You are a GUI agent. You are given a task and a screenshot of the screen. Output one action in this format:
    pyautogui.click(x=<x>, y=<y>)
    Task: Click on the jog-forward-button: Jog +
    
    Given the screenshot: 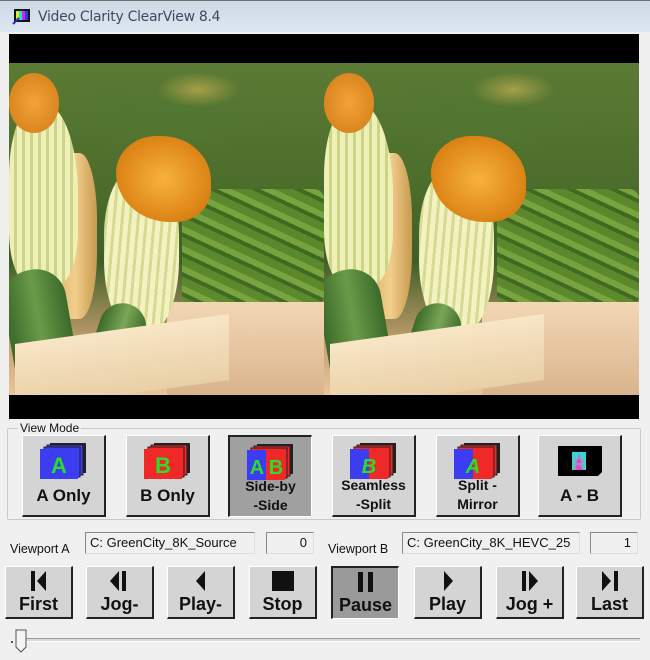 What is the action you would take?
    pyautogui.click(x=530, y=592)
    